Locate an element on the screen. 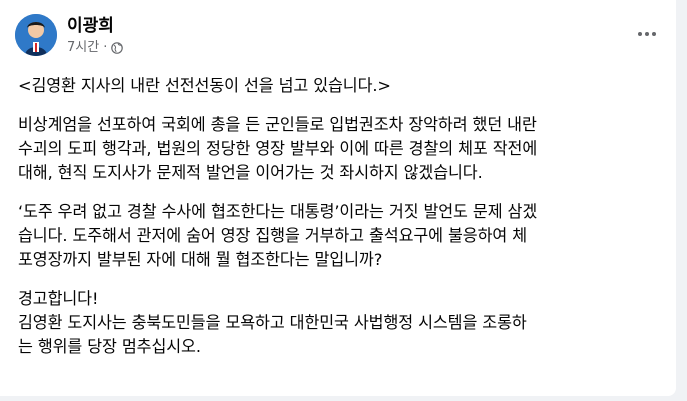 The width and height of the screenshot is (687, 401). globe-icon is located at coordinates (117, 48).